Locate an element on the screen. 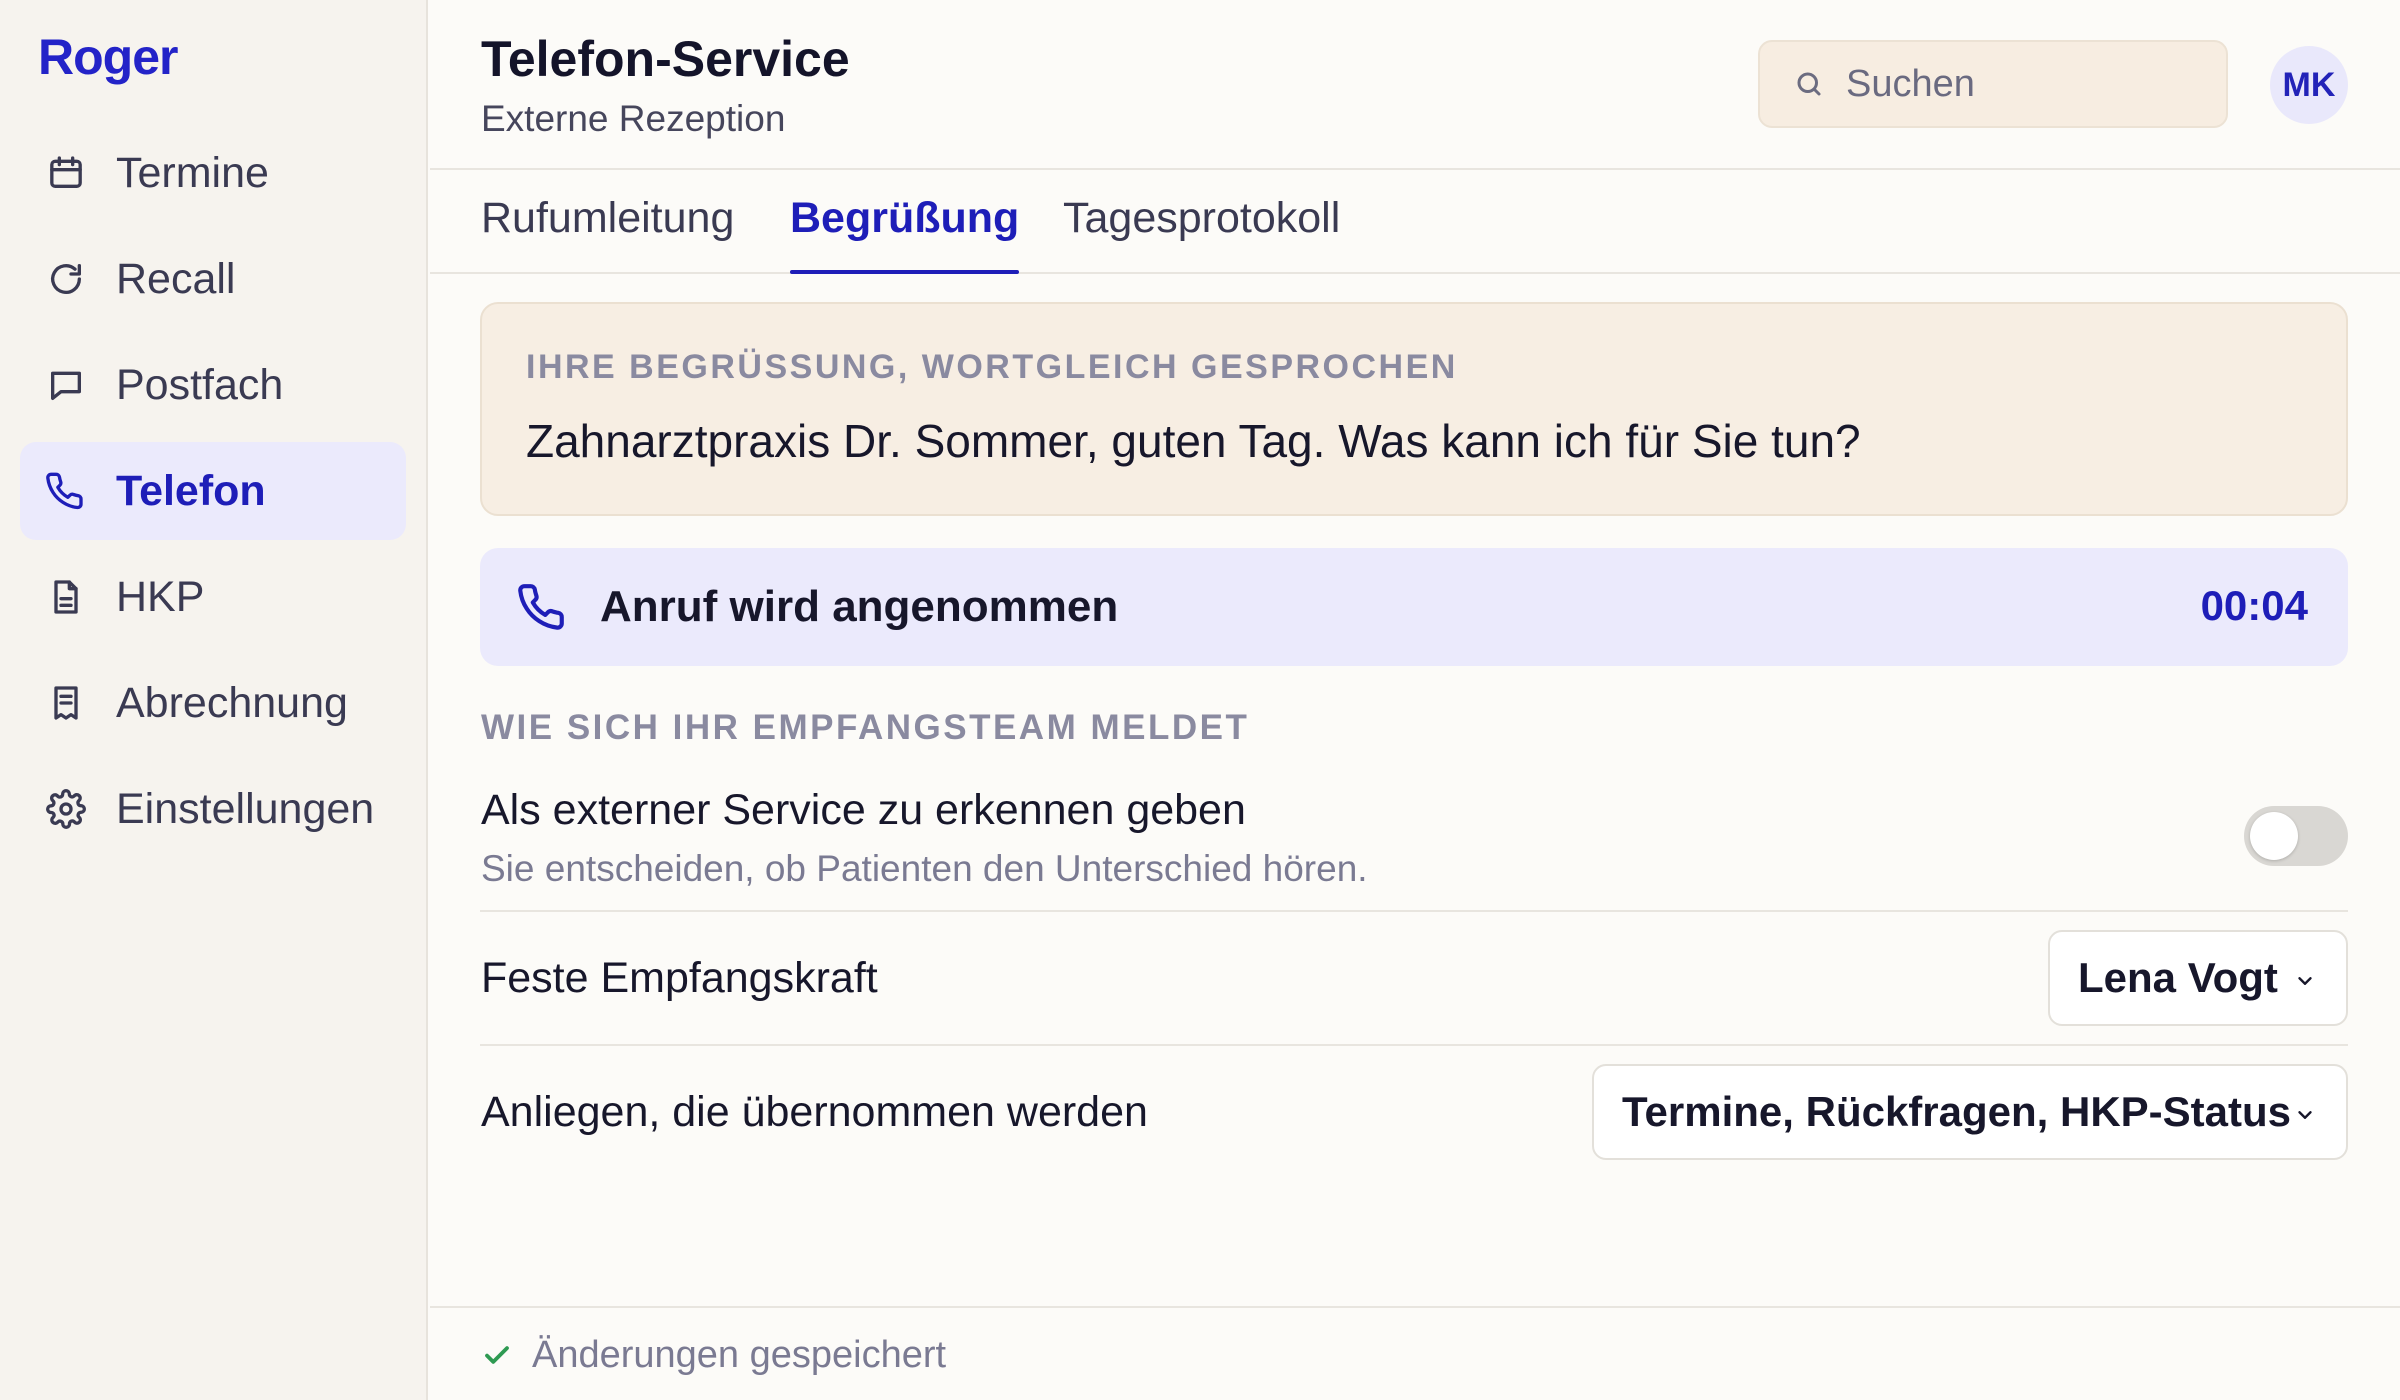 The height and width of the screenshot is (1400, 2400). toggle-knob is located at coordinates (2274, 836).